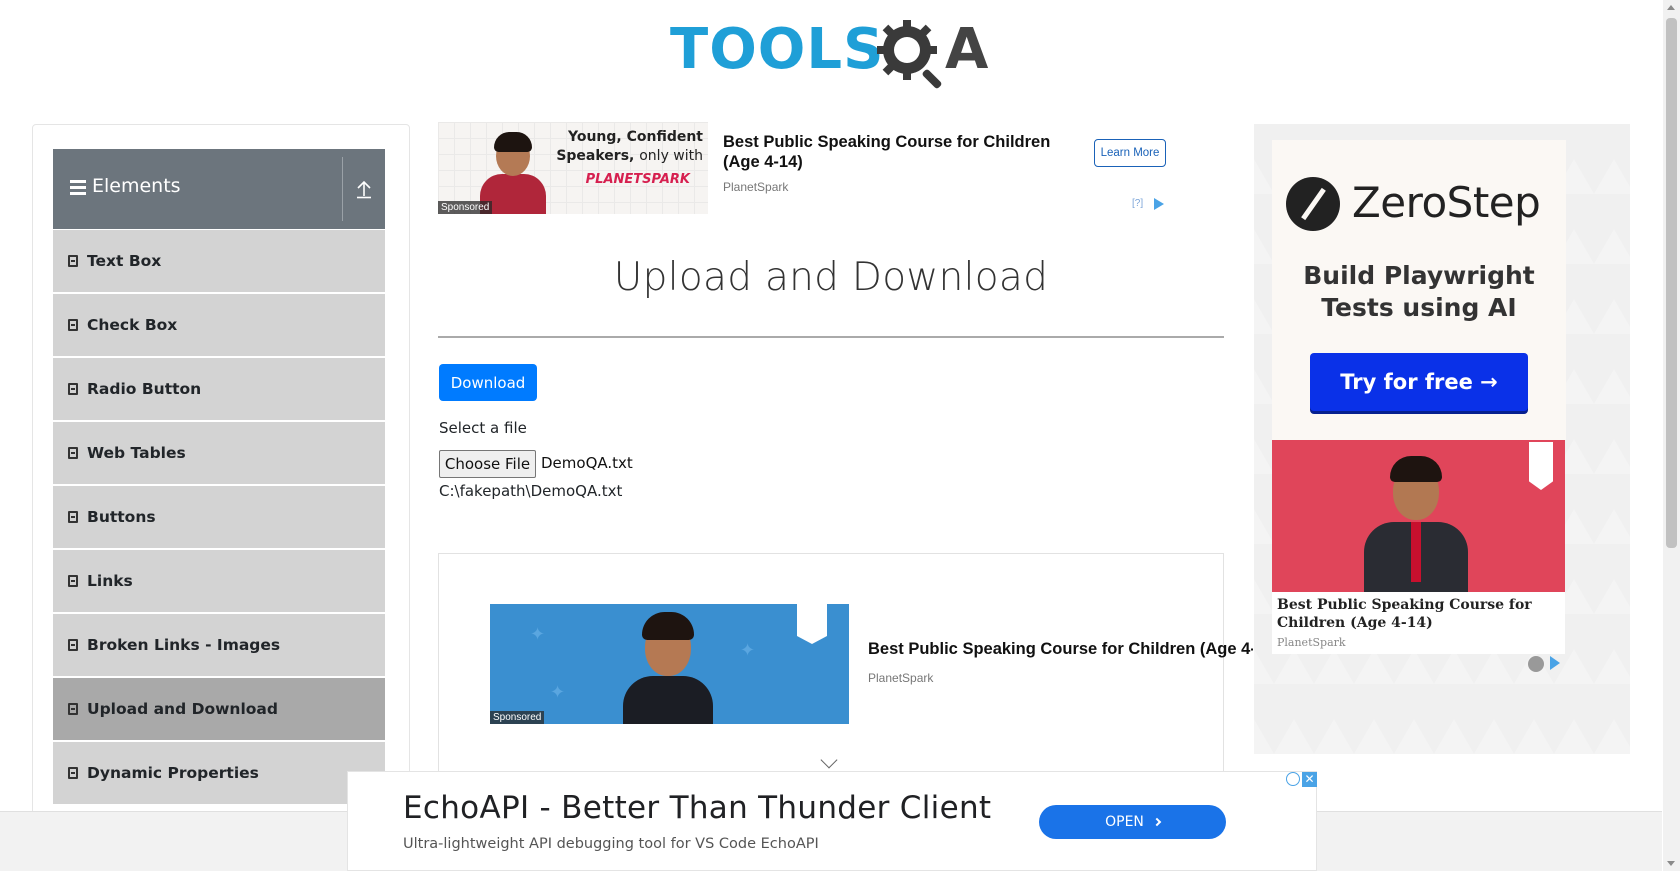 This screenshot has width=1680, height=871. What do you see at coordinates (219, 453) in the screenshot?
I see `sidebar-item-web-tables: Web Tables` at bounding box center [219, 453].